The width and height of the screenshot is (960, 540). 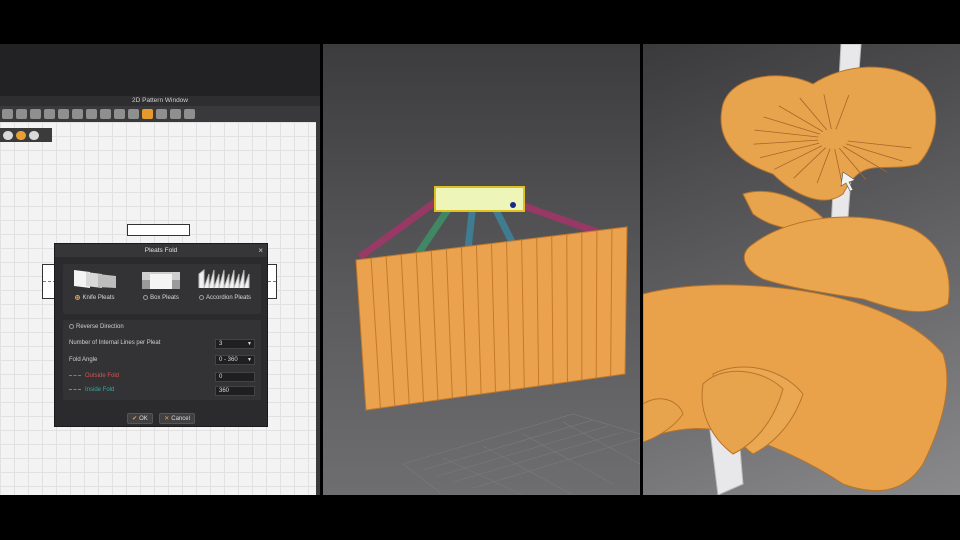 I want to click on edit-point-tool-icon, so click(x=35, y=114).